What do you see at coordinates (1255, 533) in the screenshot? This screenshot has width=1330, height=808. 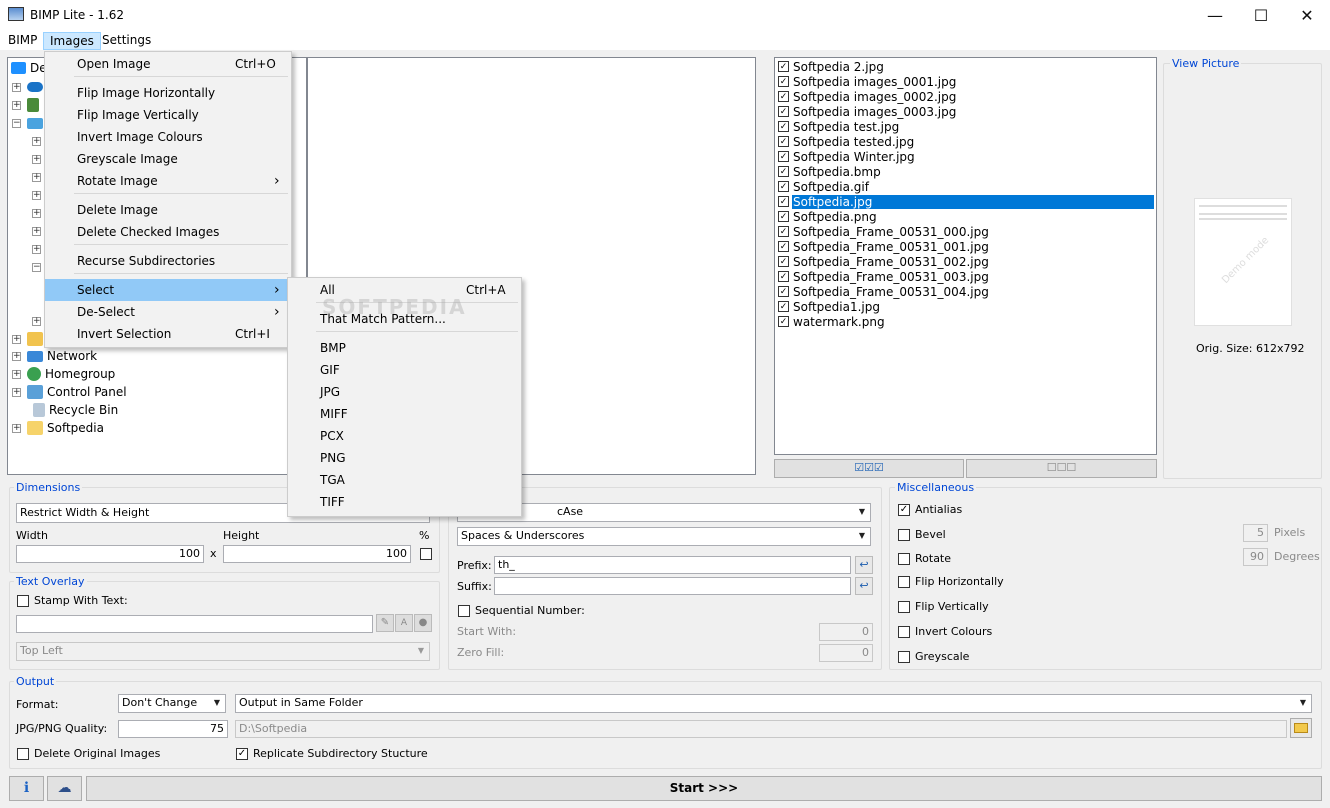 I see `bevel-pixels-input: 5` at bounding box center [1255, 533].